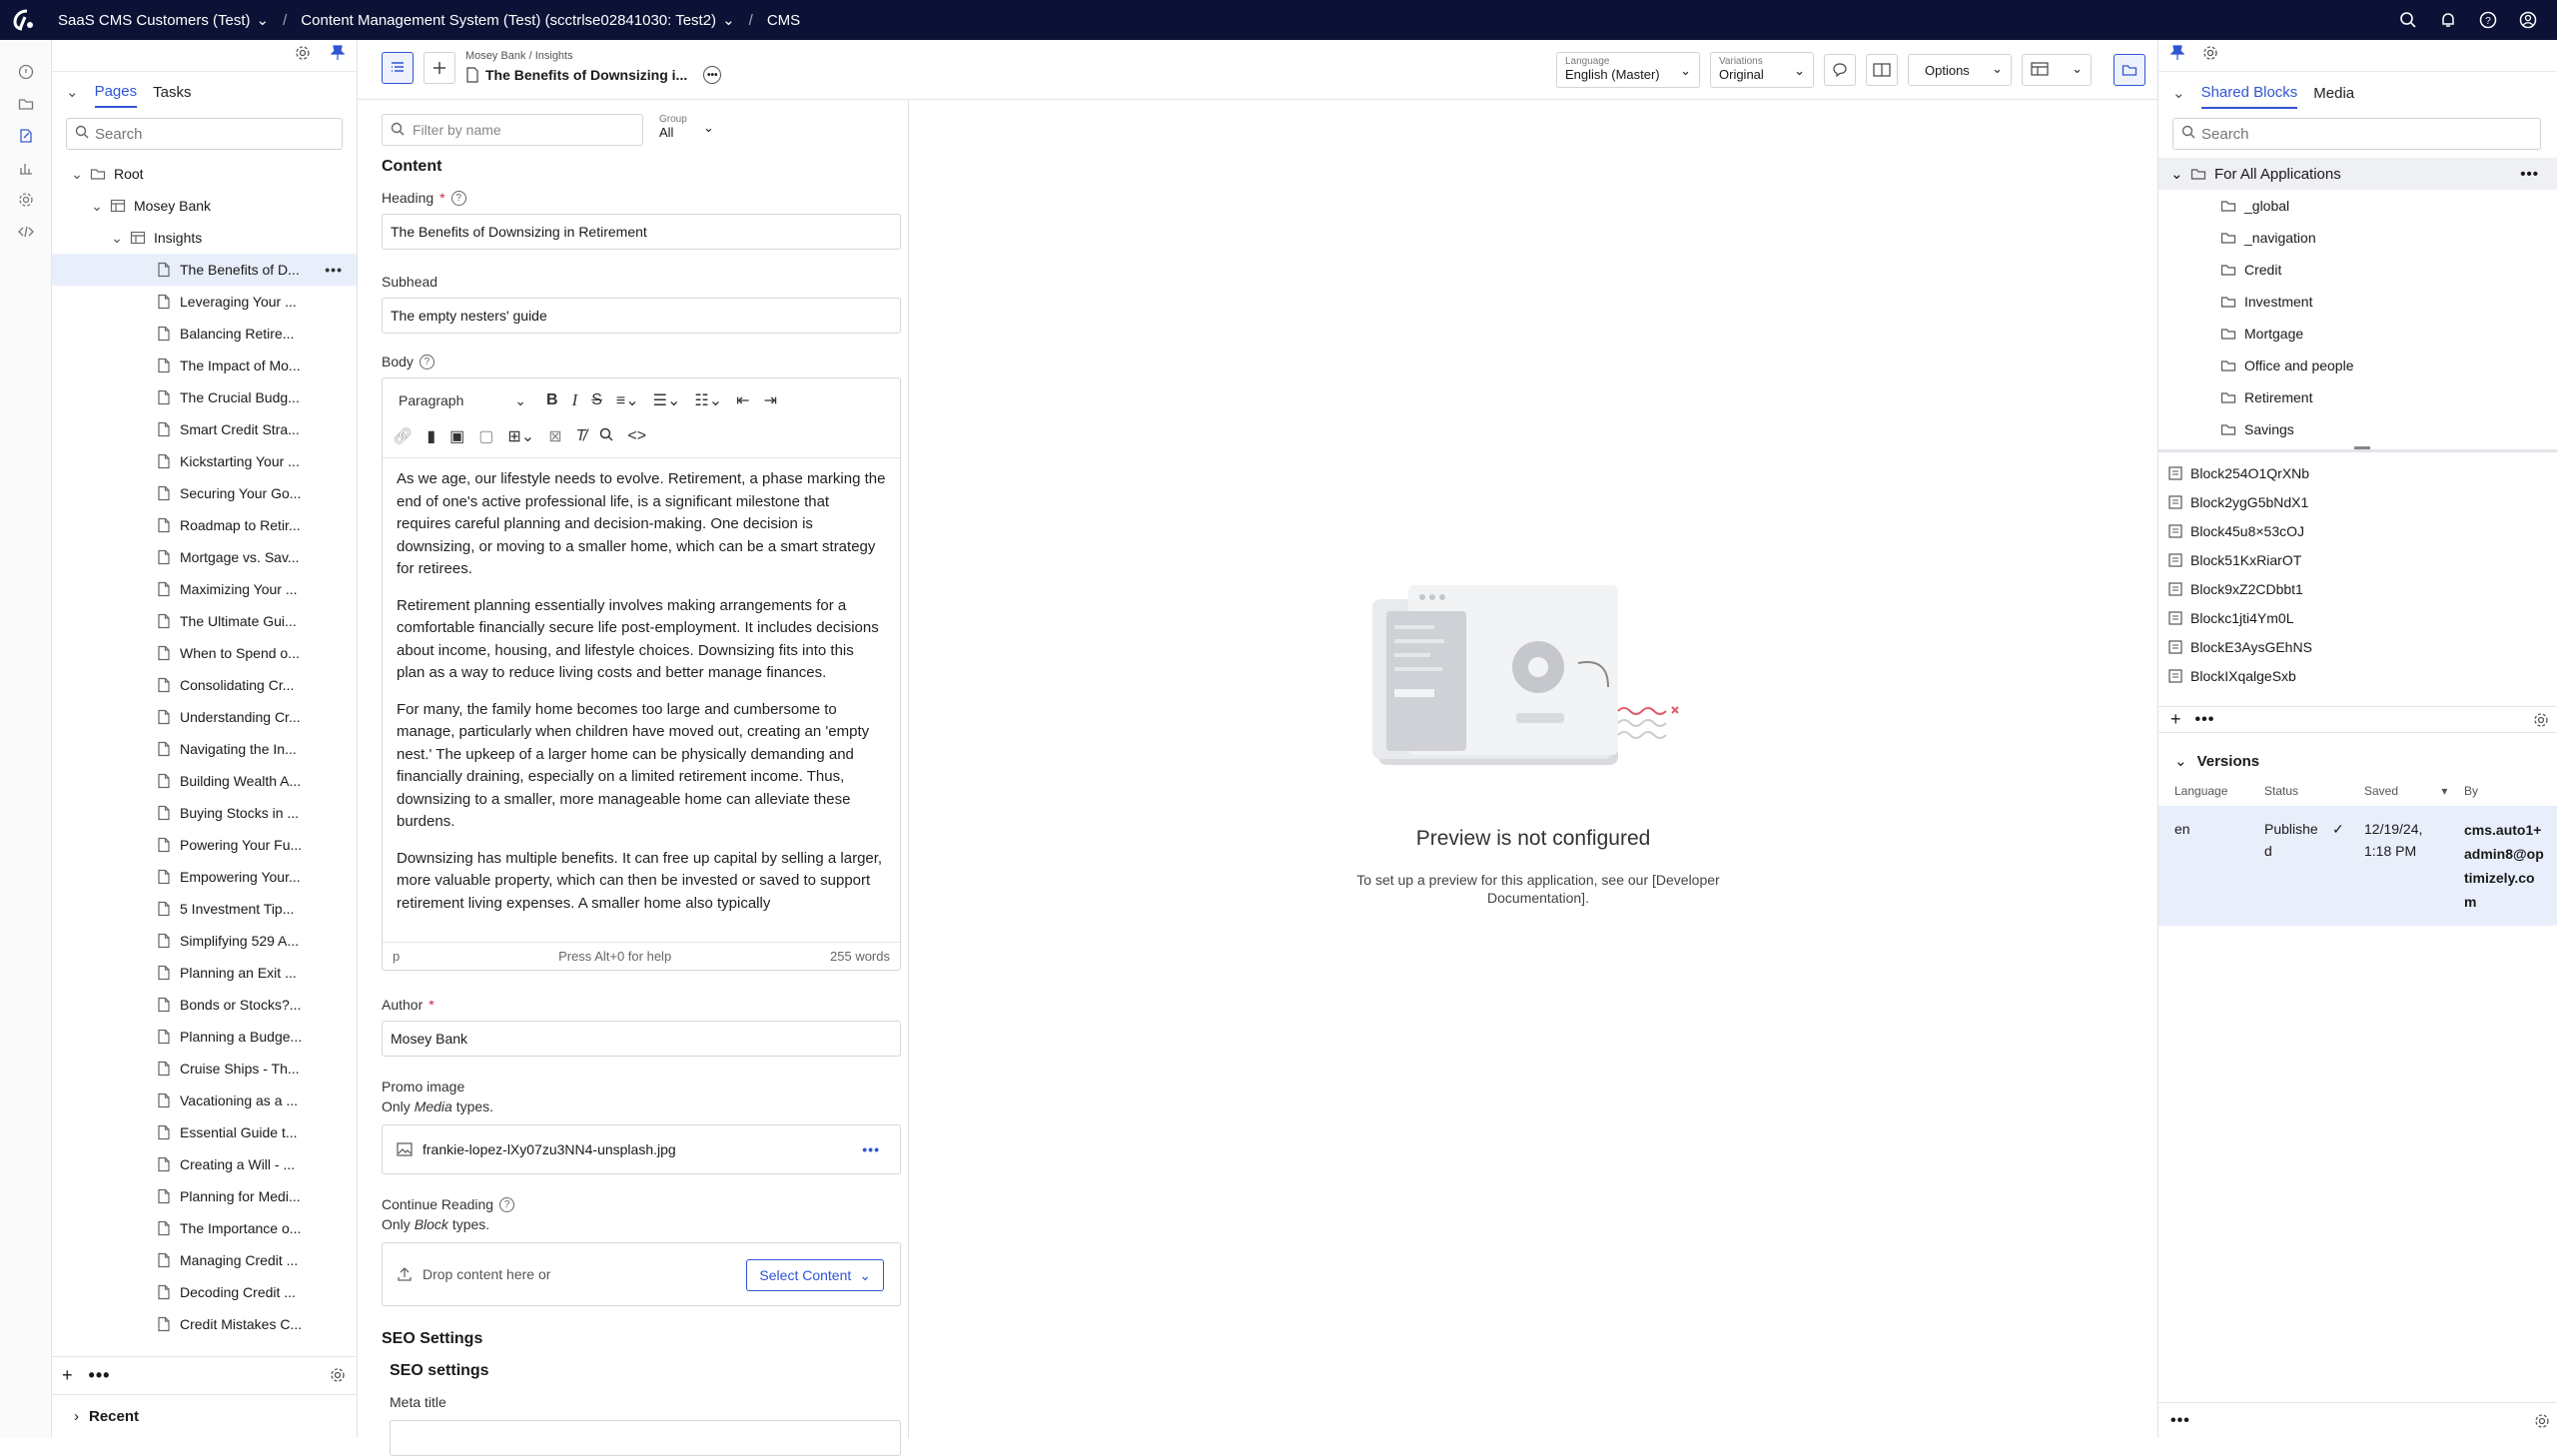 The image size is (2557, 1456). I want to click on assets-search-field, so click(2356, 134).